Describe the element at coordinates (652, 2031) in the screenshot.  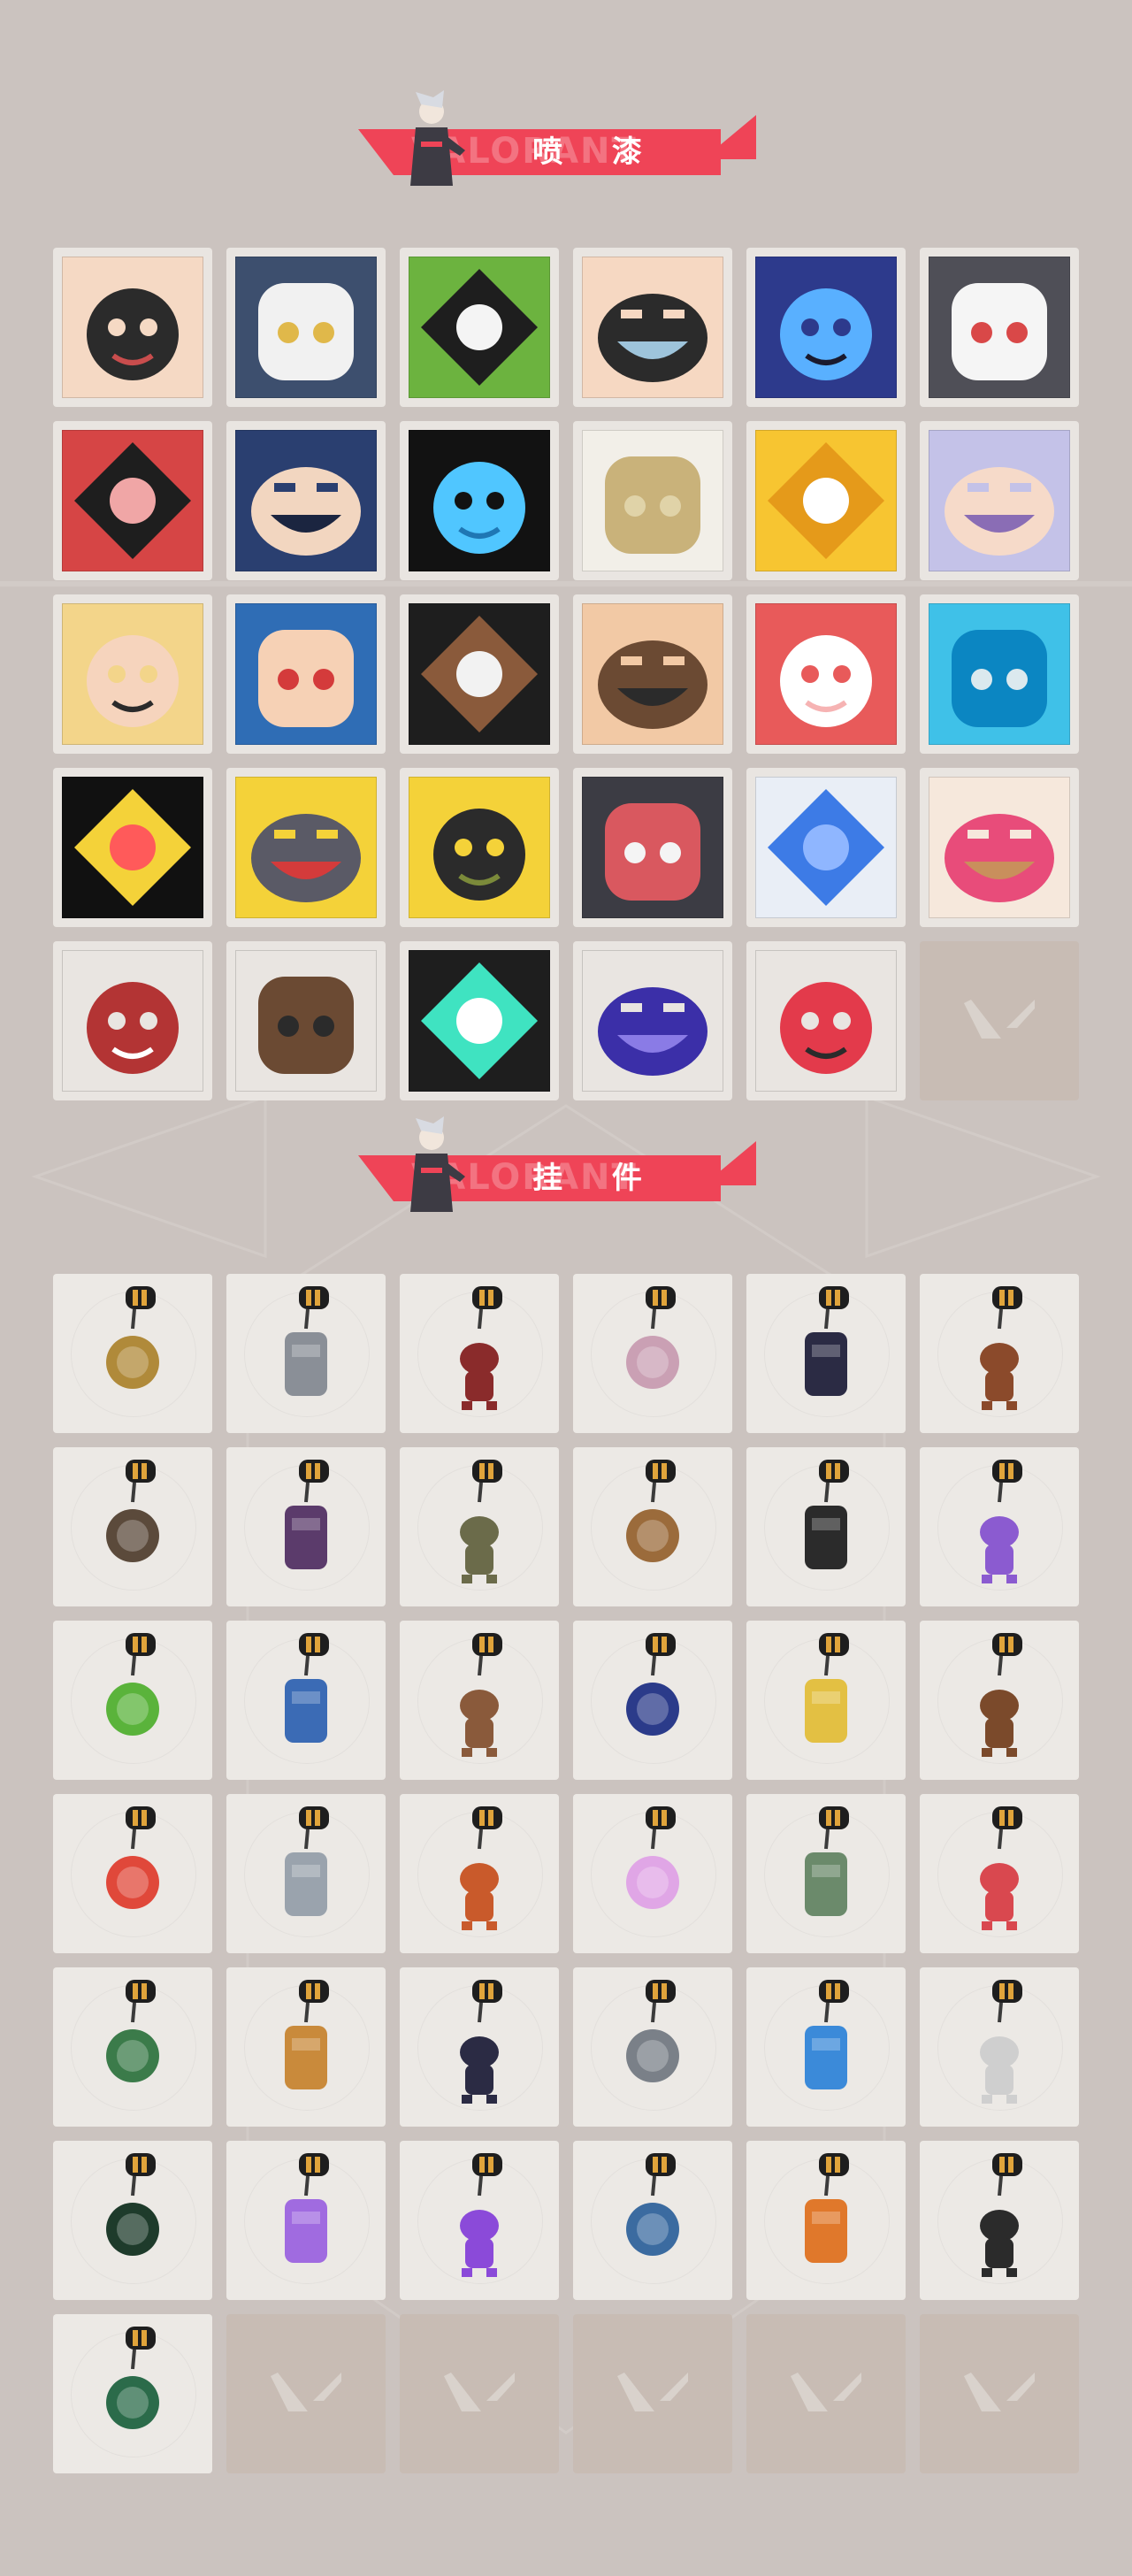
I see `silver-hook-buddy-icon` at that location.